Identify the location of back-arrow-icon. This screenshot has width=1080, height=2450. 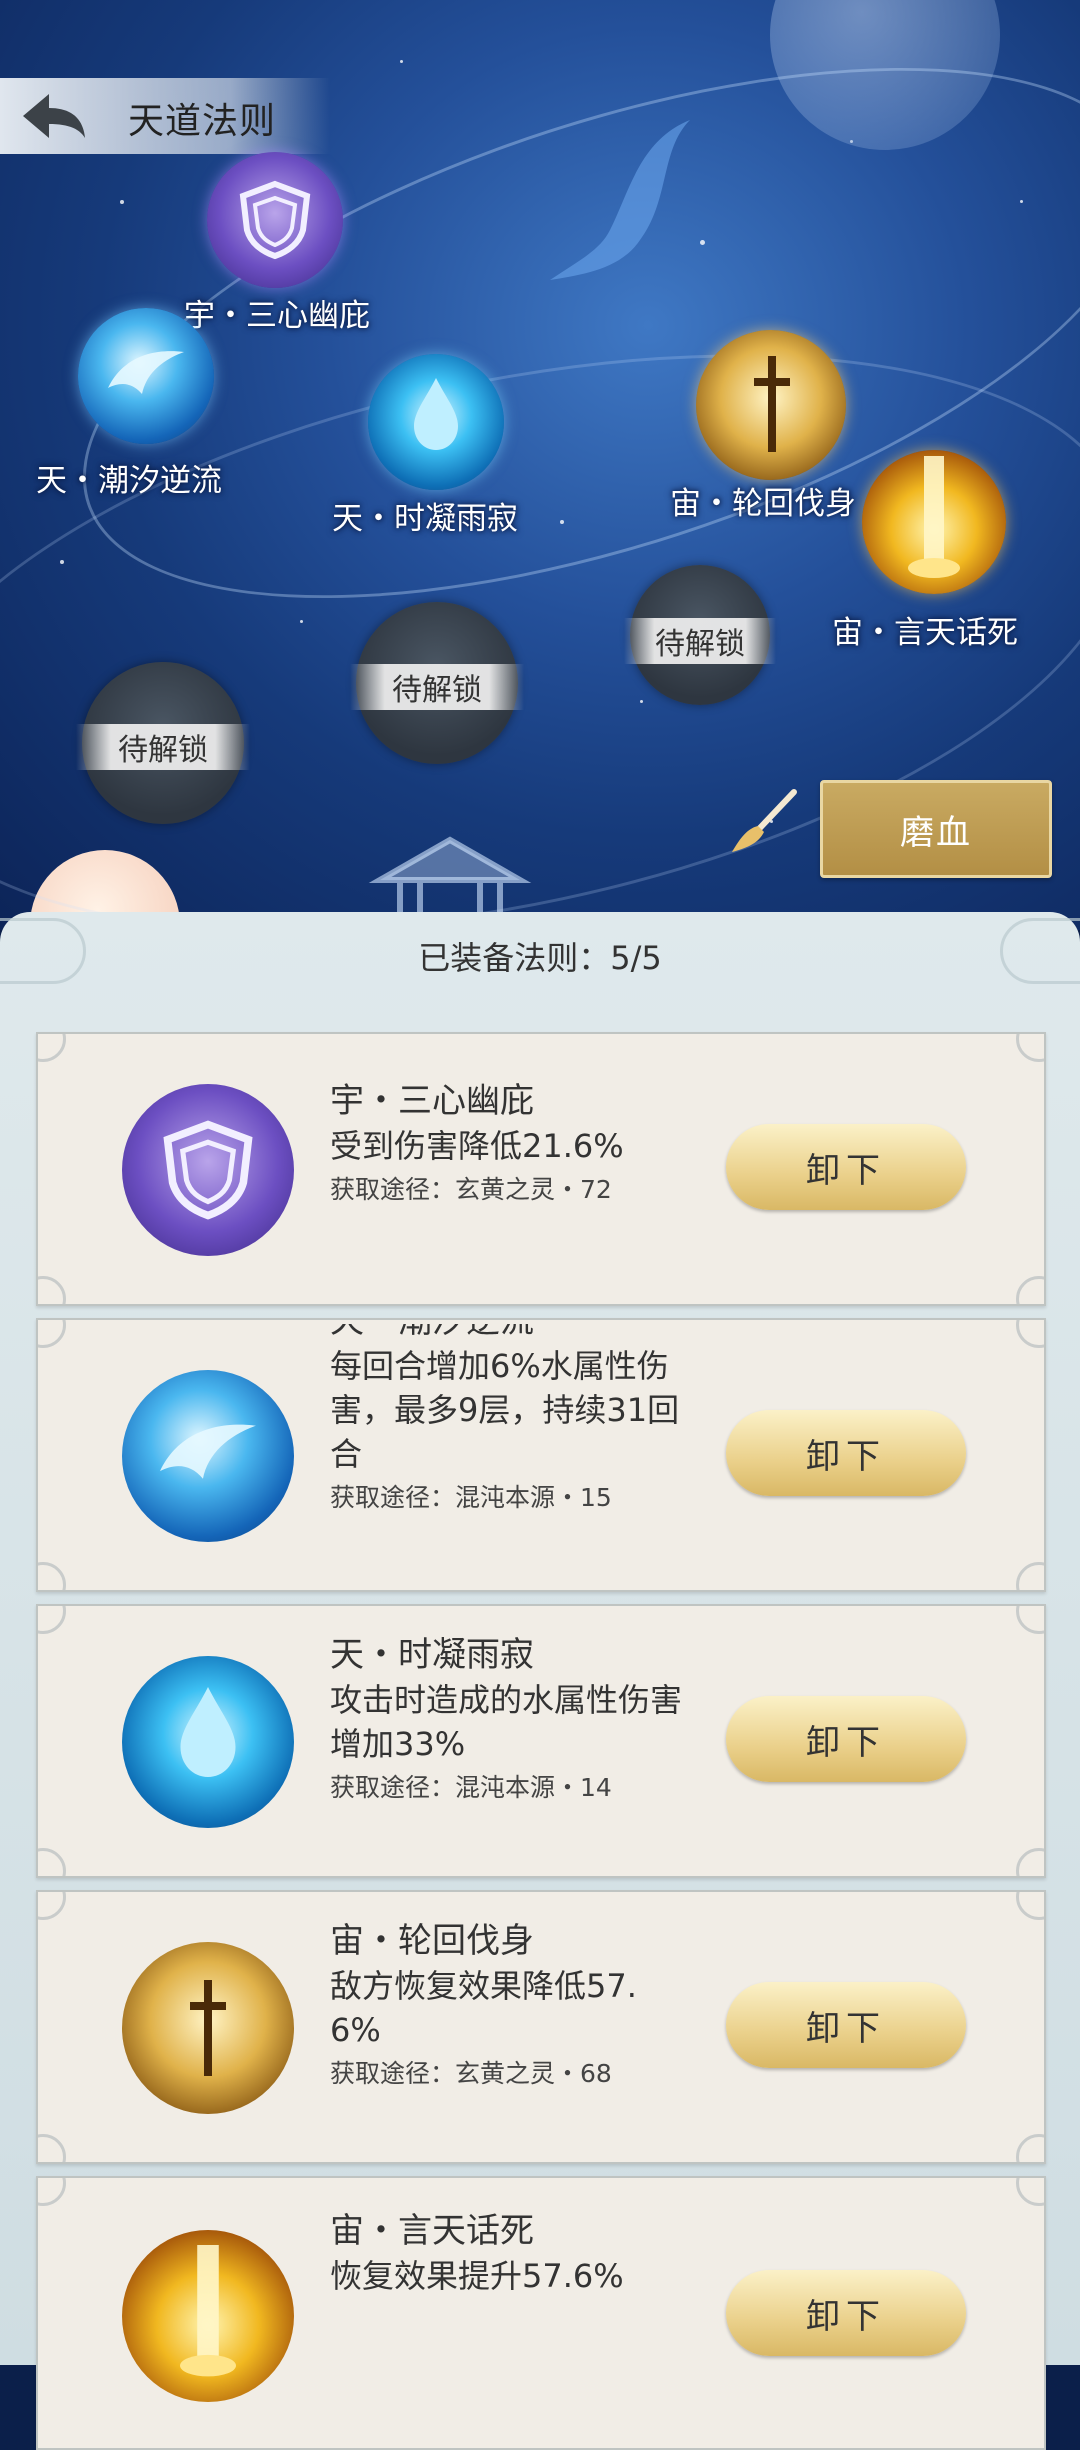
(54, 116).